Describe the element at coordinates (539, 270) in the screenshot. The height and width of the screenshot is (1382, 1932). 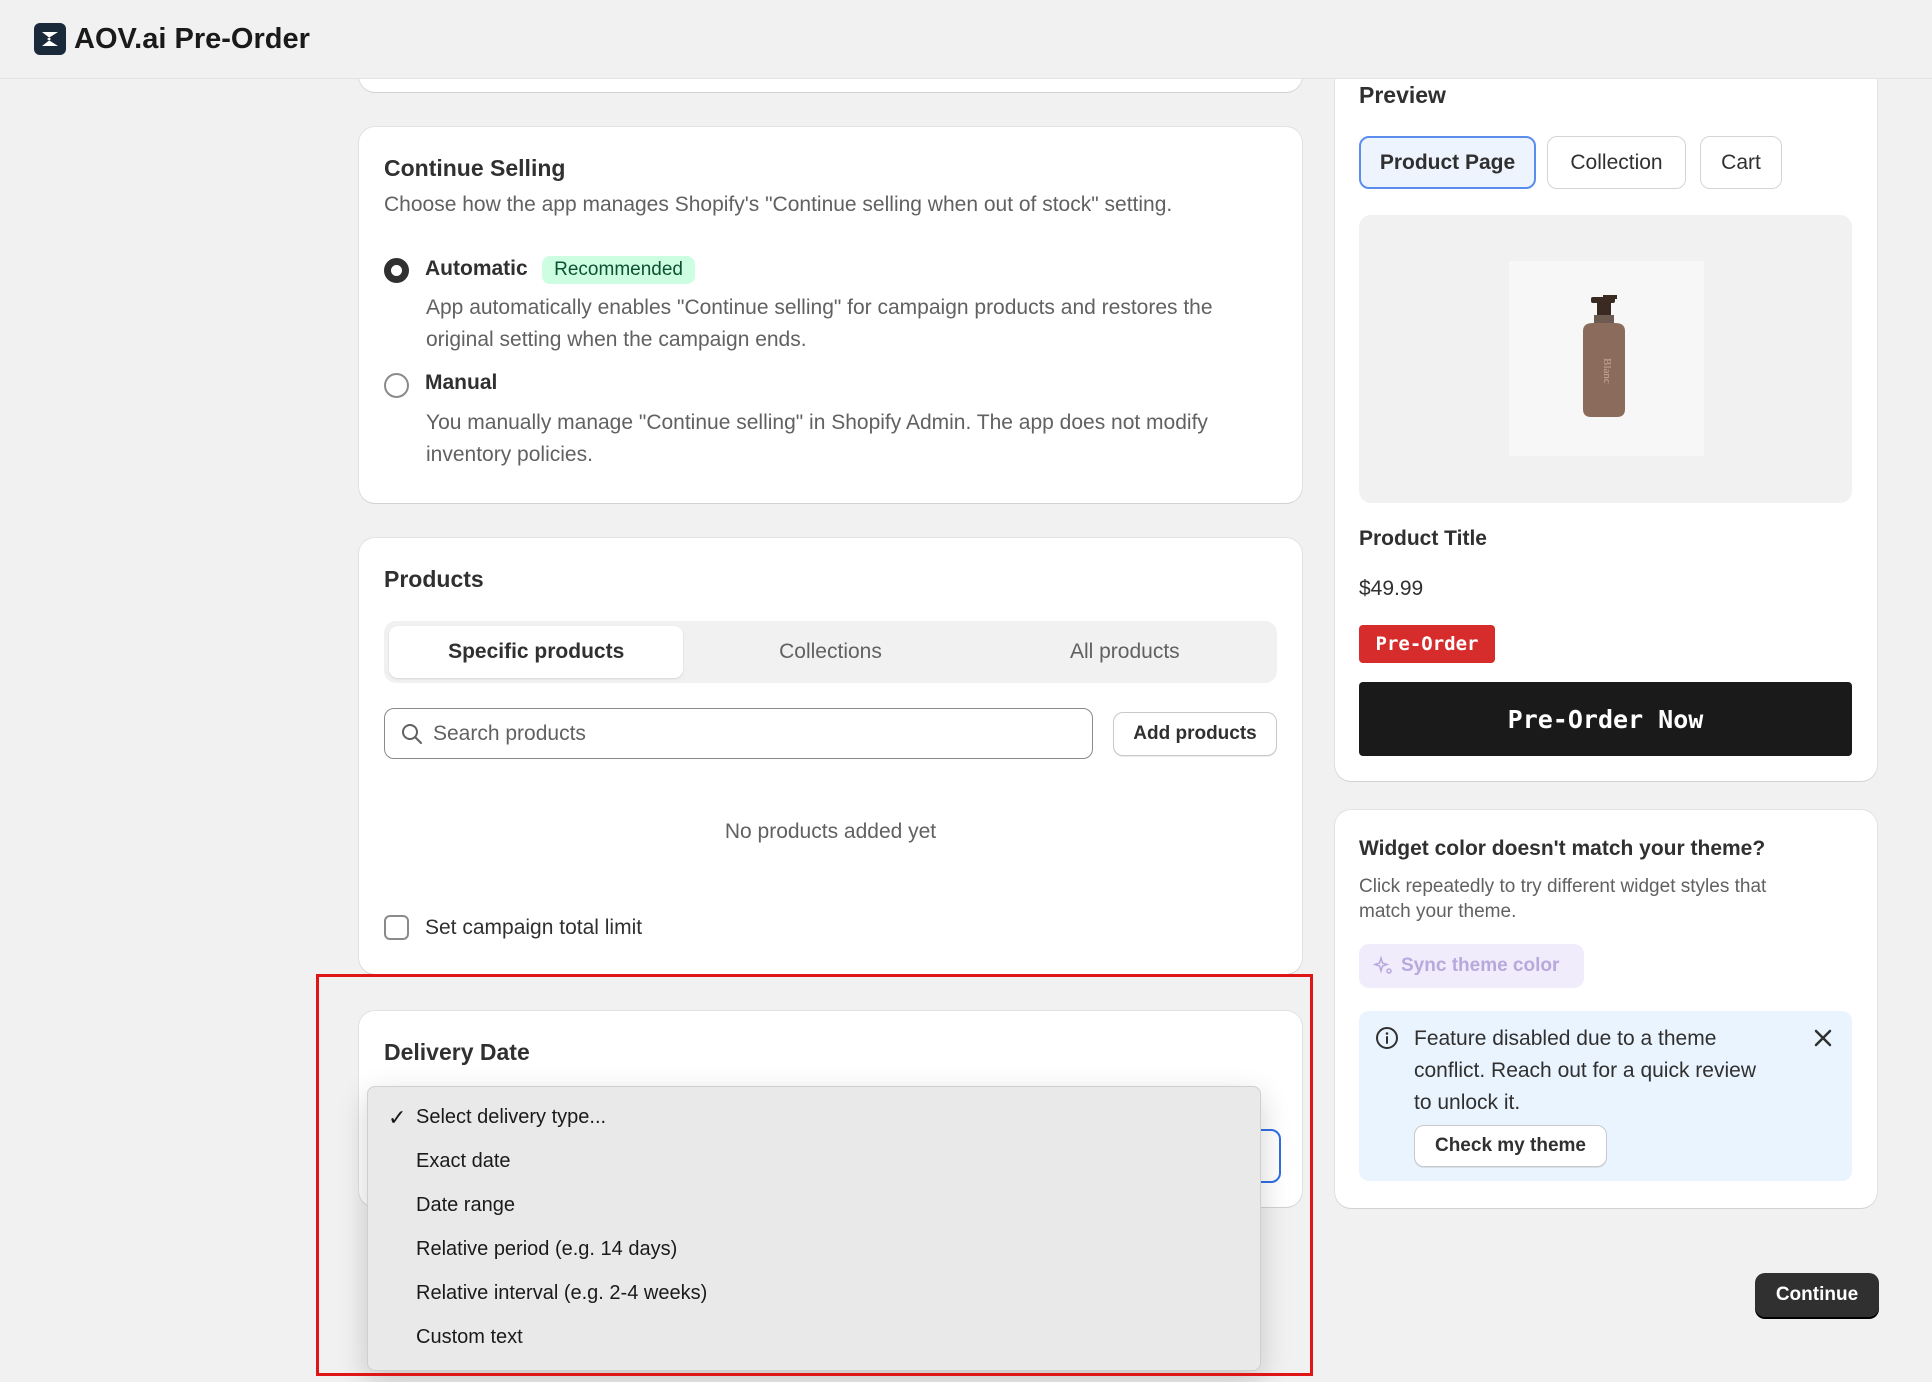
I see `radio-automatic: Automatic Recommended` at that location.